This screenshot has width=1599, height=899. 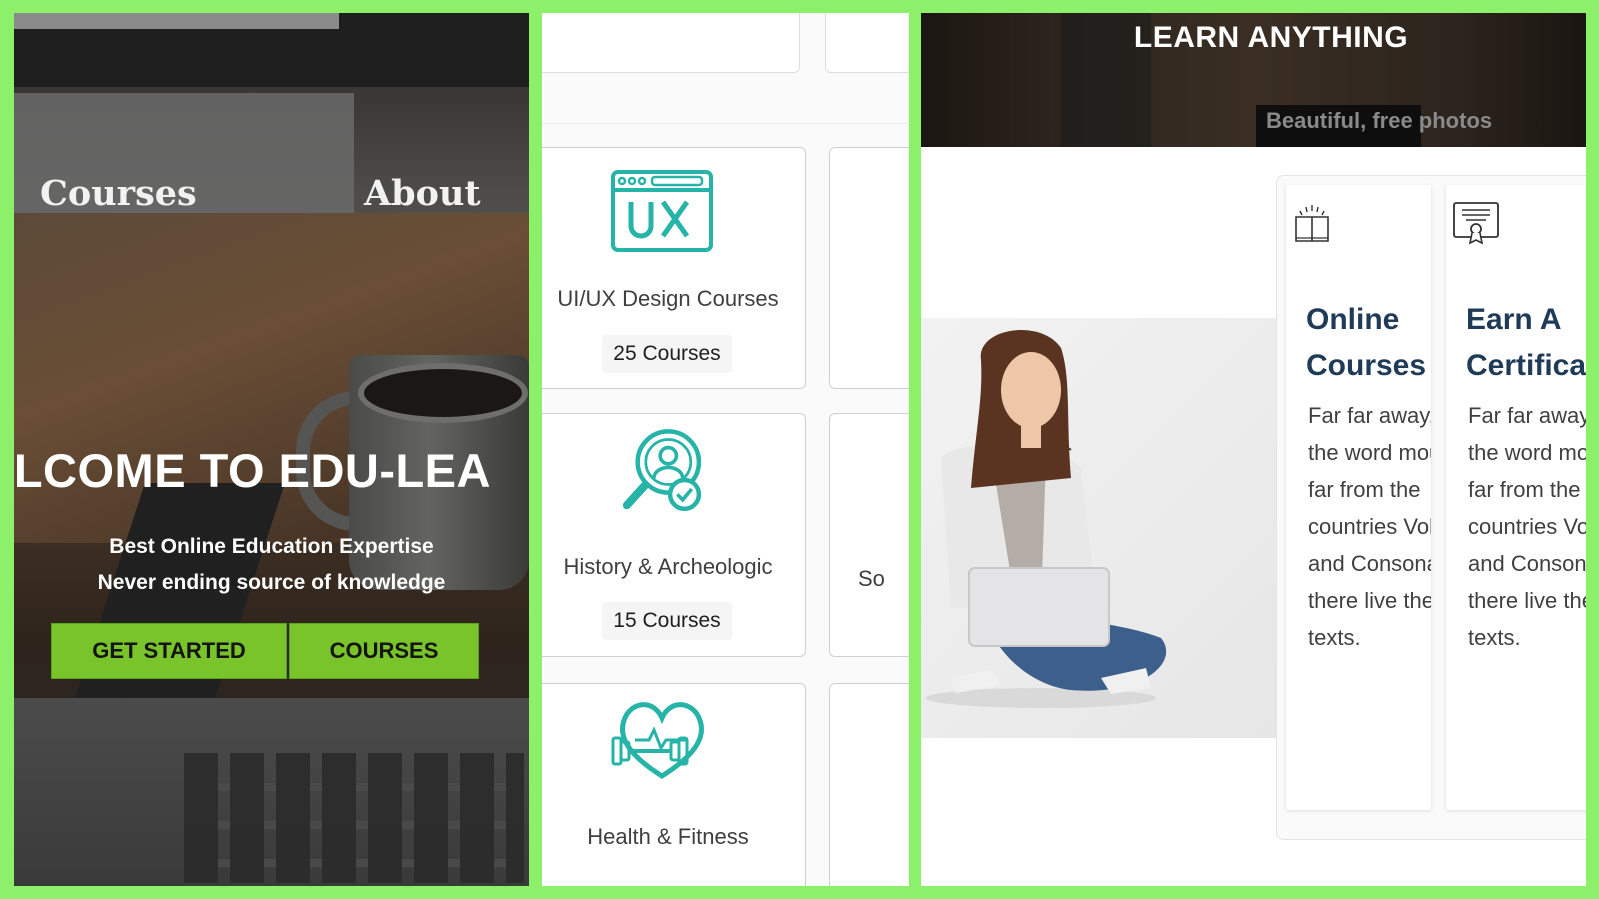 I want to click on keyboard-keys, so click(x=354, y=818).